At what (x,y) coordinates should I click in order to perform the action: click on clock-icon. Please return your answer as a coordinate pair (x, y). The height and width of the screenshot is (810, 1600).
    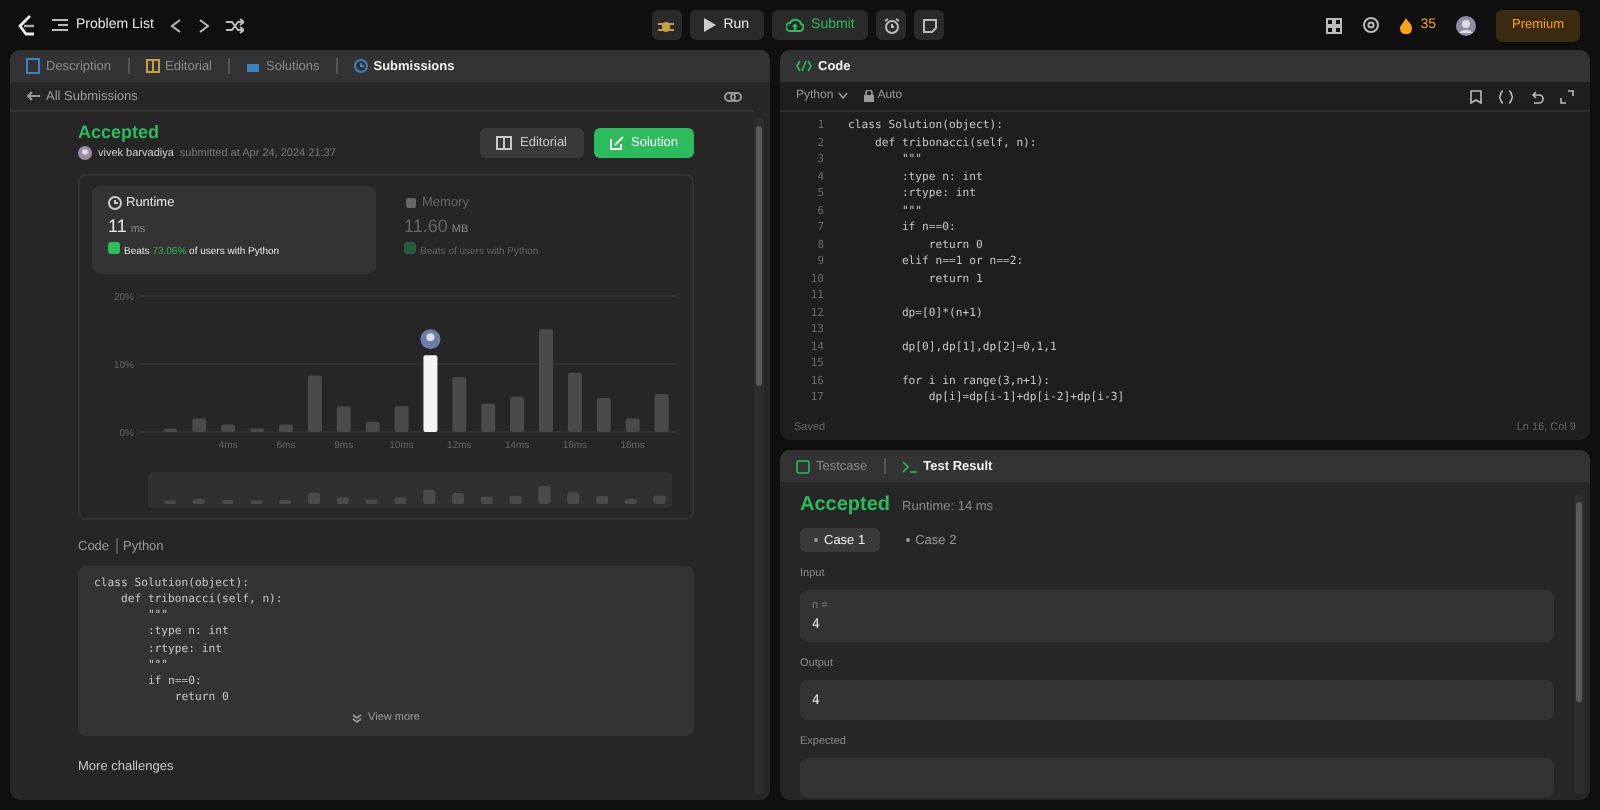
    Looking at the image, I should click on (115, 203).